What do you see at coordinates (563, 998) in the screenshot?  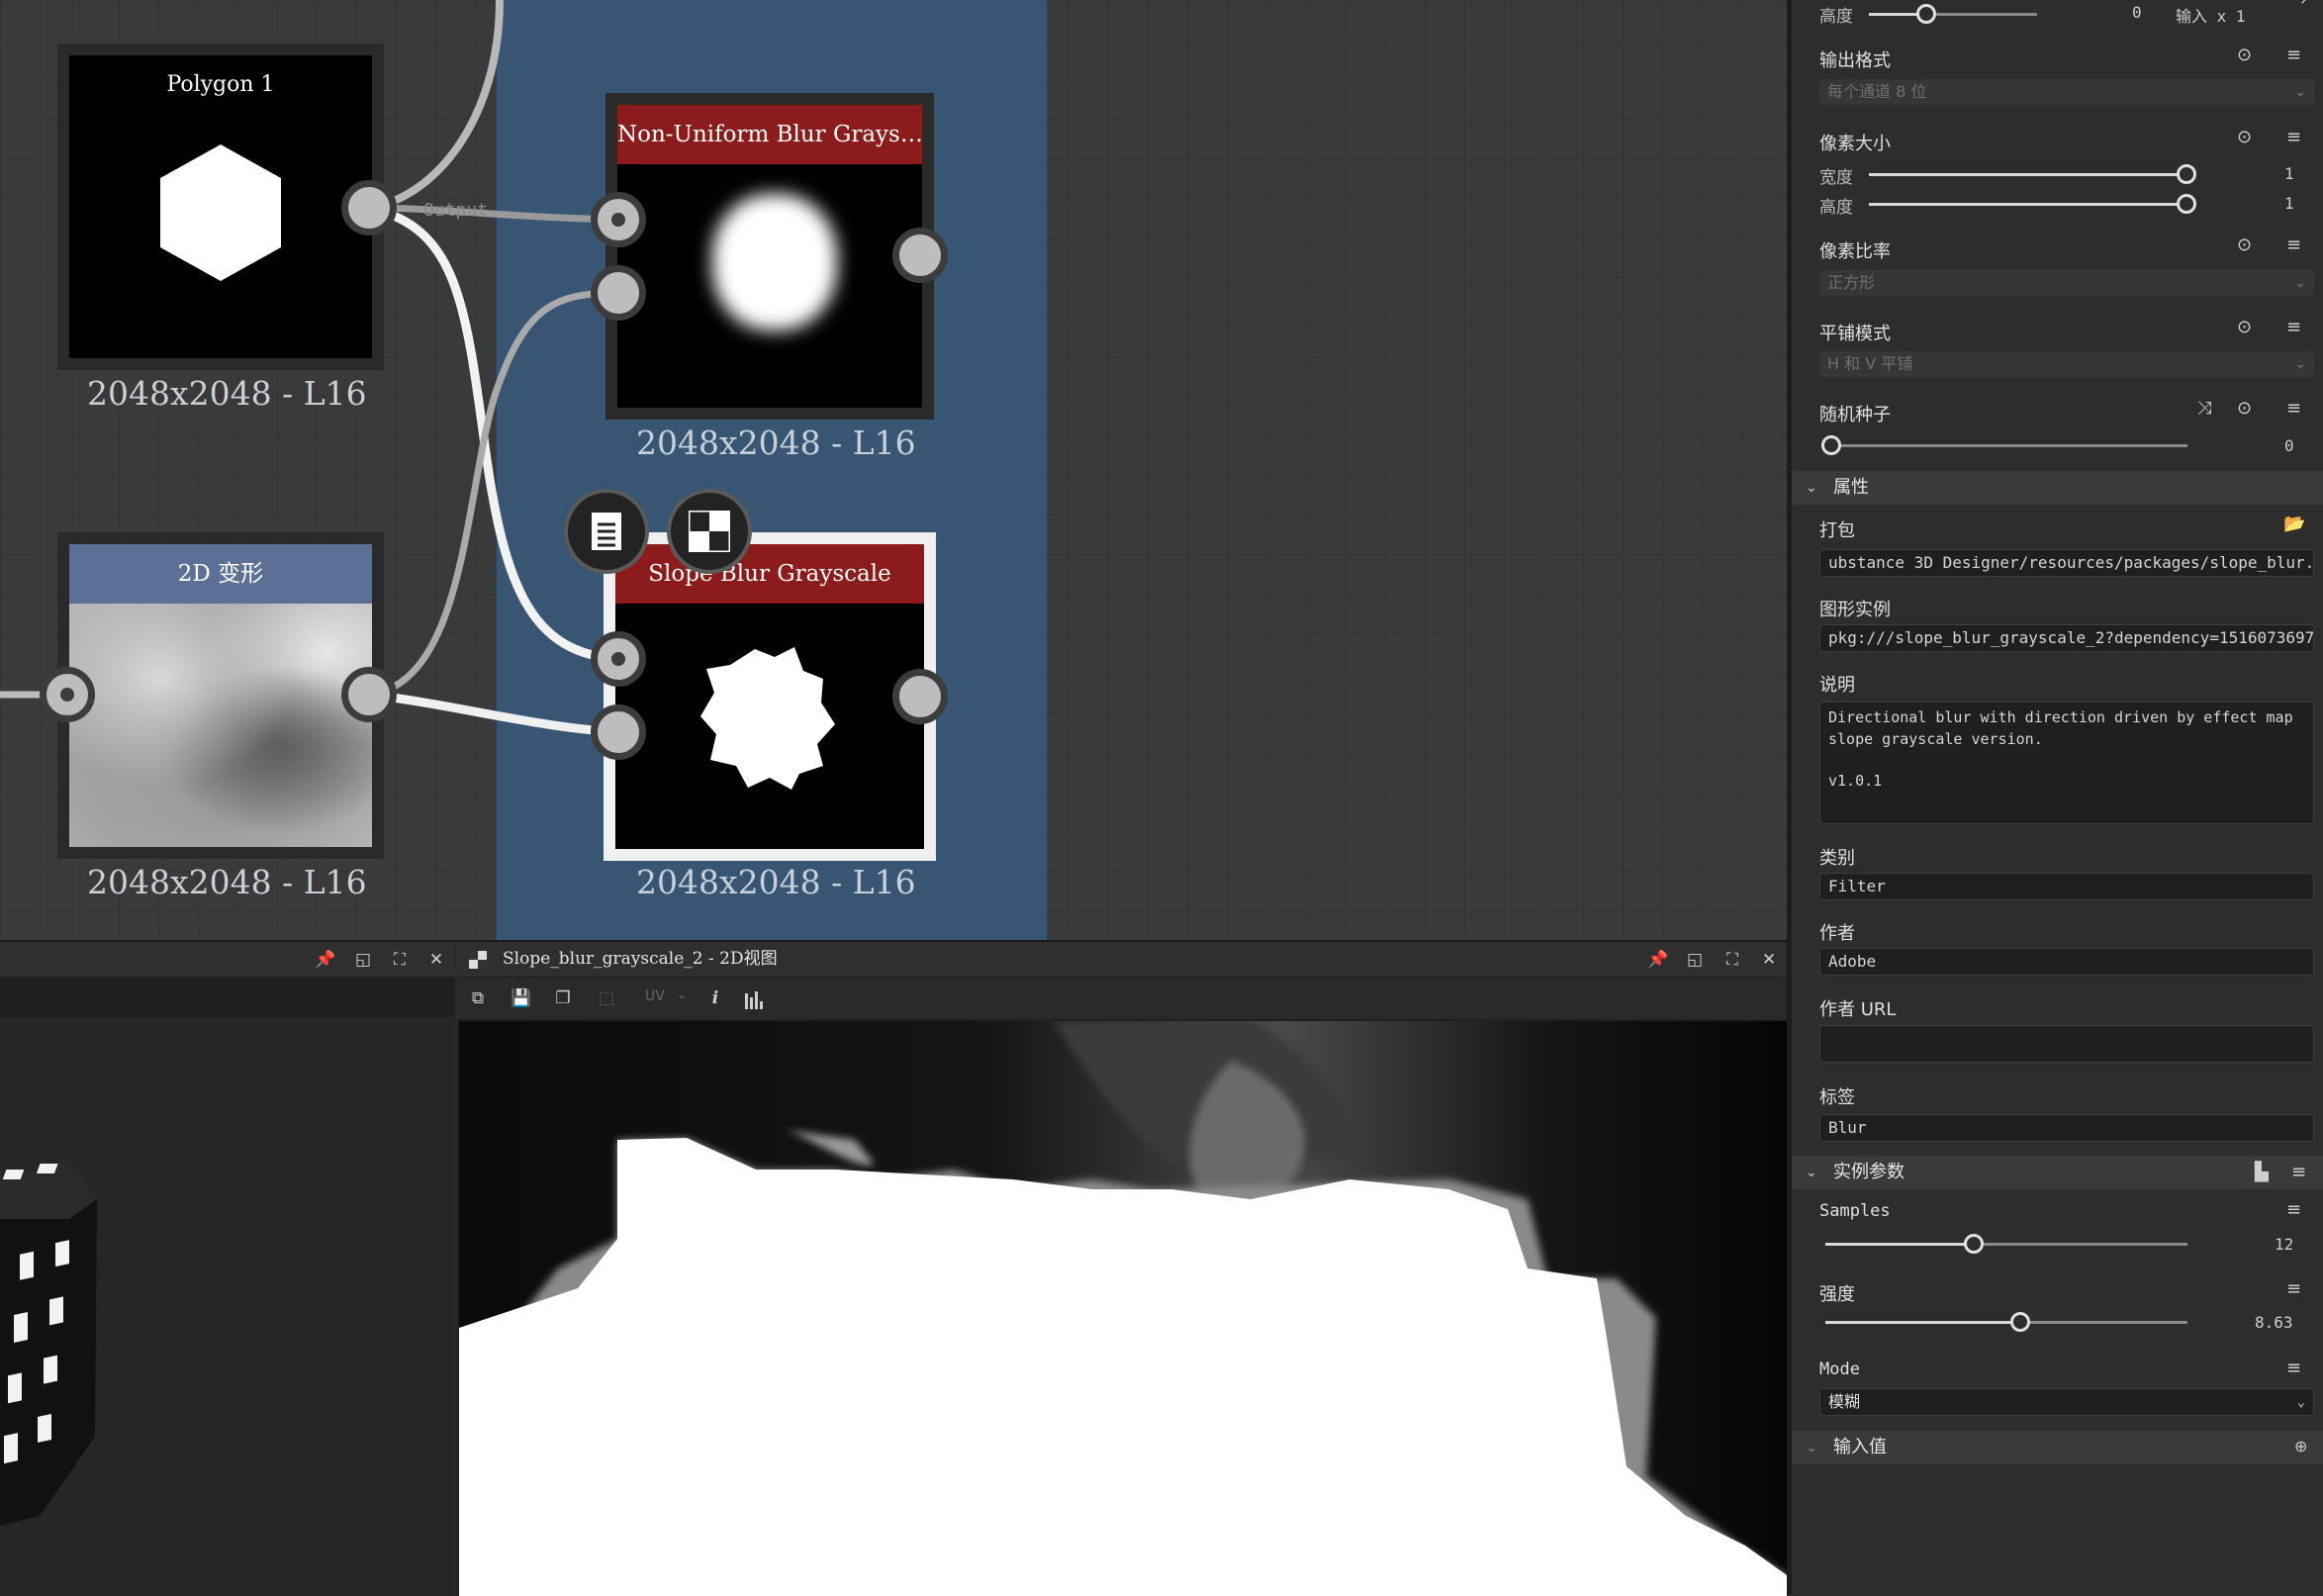 I see `copy-icon: ❐` at bounding box center [563, 998].